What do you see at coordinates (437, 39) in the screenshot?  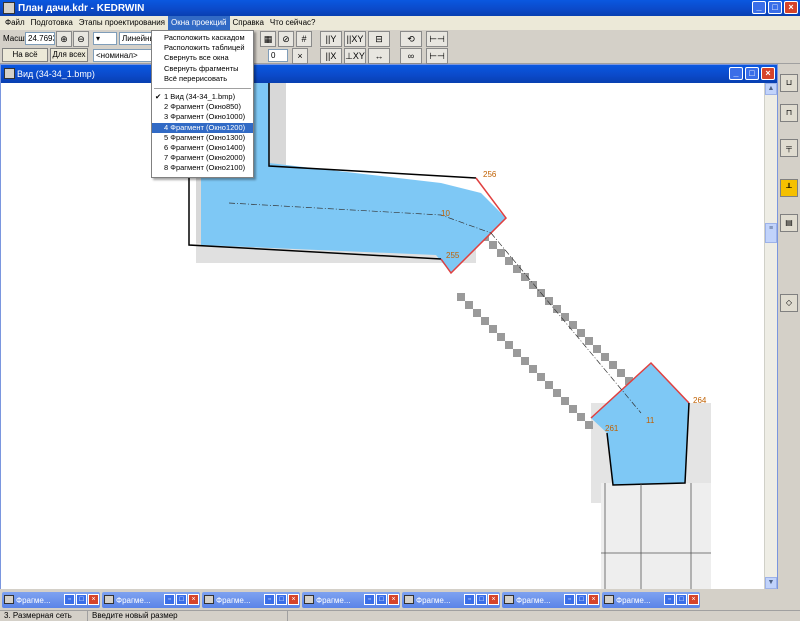 I see `measure-icon: ⊢⊣` at bounding box center [437, 39].